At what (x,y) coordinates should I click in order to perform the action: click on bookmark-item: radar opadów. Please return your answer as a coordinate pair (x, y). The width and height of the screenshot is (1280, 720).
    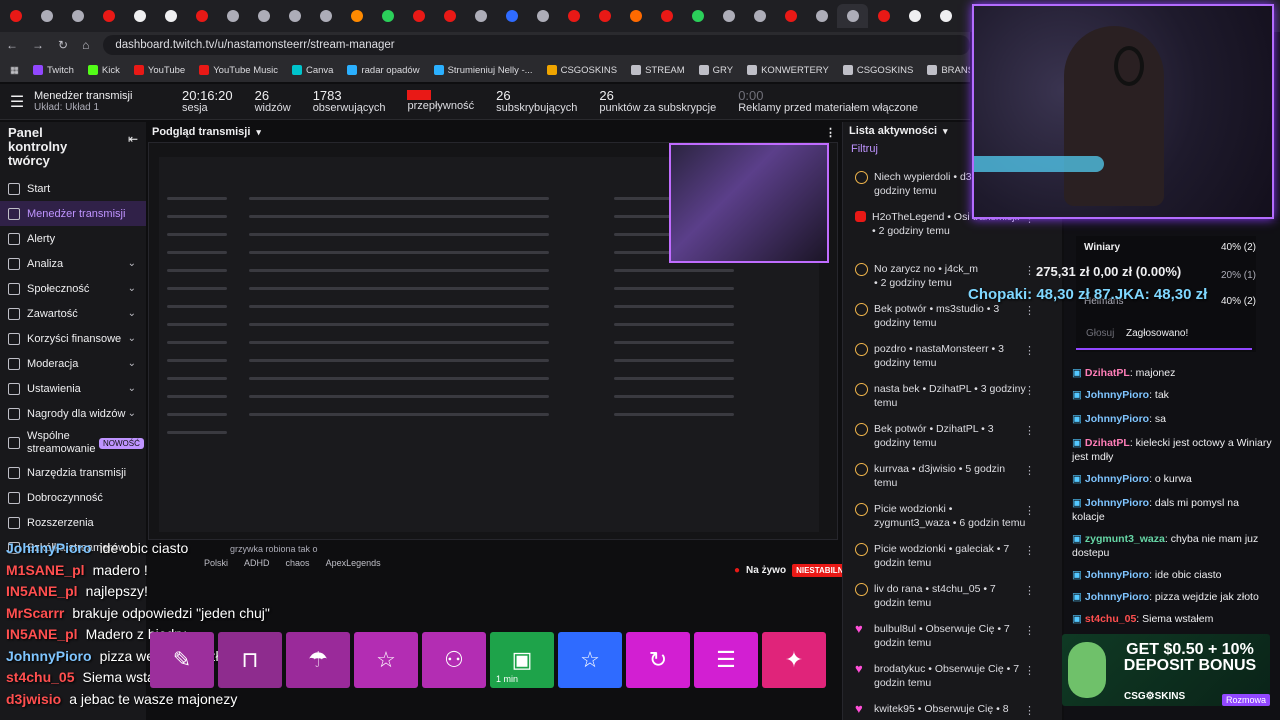
    Looking at the image, I should click on (383, 70).